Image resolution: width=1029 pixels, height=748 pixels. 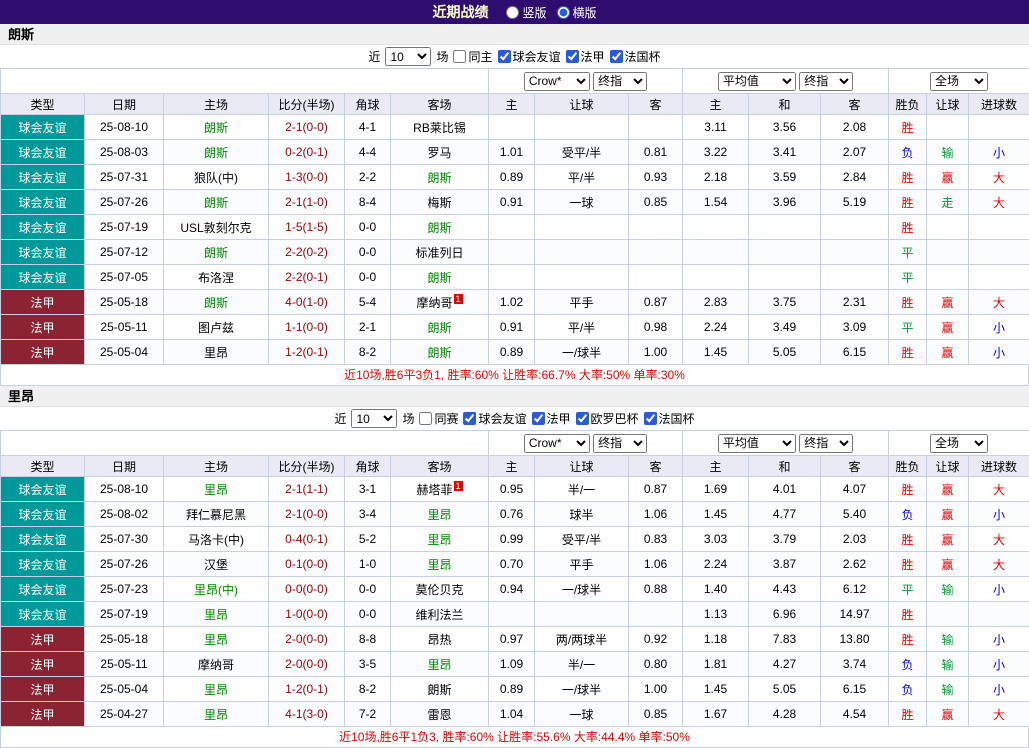 I want to click on score-link: 1-0(0-0), so click(x=306, y=614).